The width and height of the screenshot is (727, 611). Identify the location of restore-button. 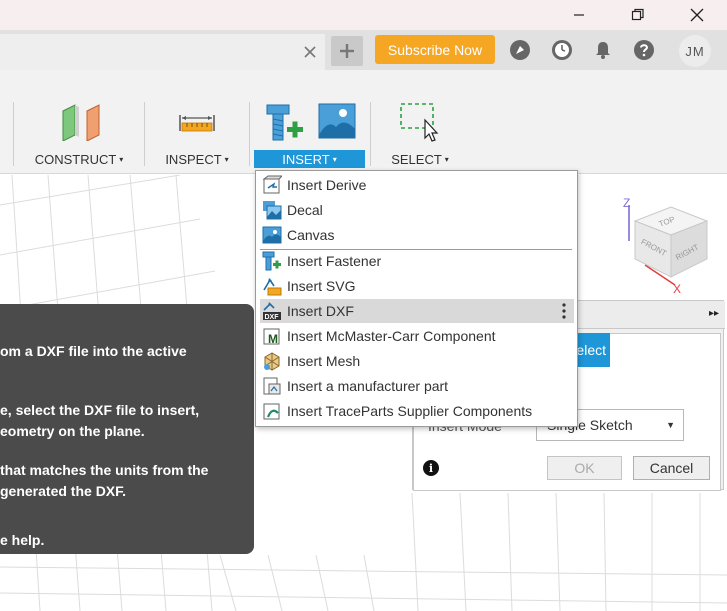
(638, 15).